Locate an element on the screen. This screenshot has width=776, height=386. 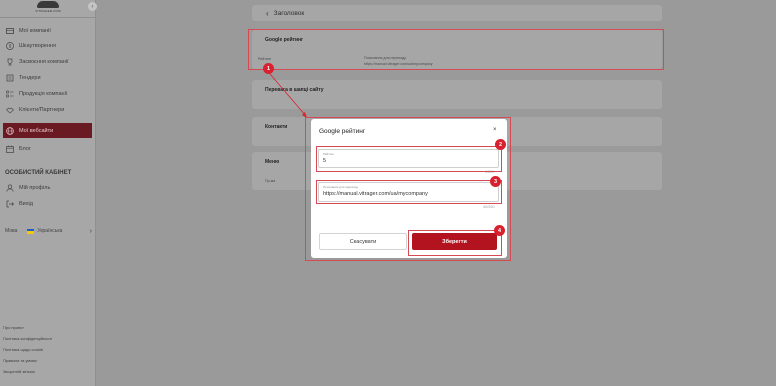
link-counter: 40/250 is located at coordinates (489, 207).